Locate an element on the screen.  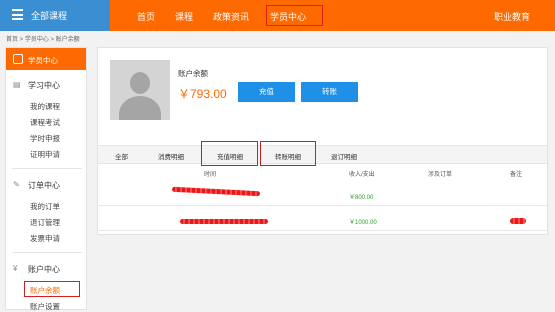
table-header: 时间 收入/支出 涉及订单 备注 is located at coordinates (322, 173).